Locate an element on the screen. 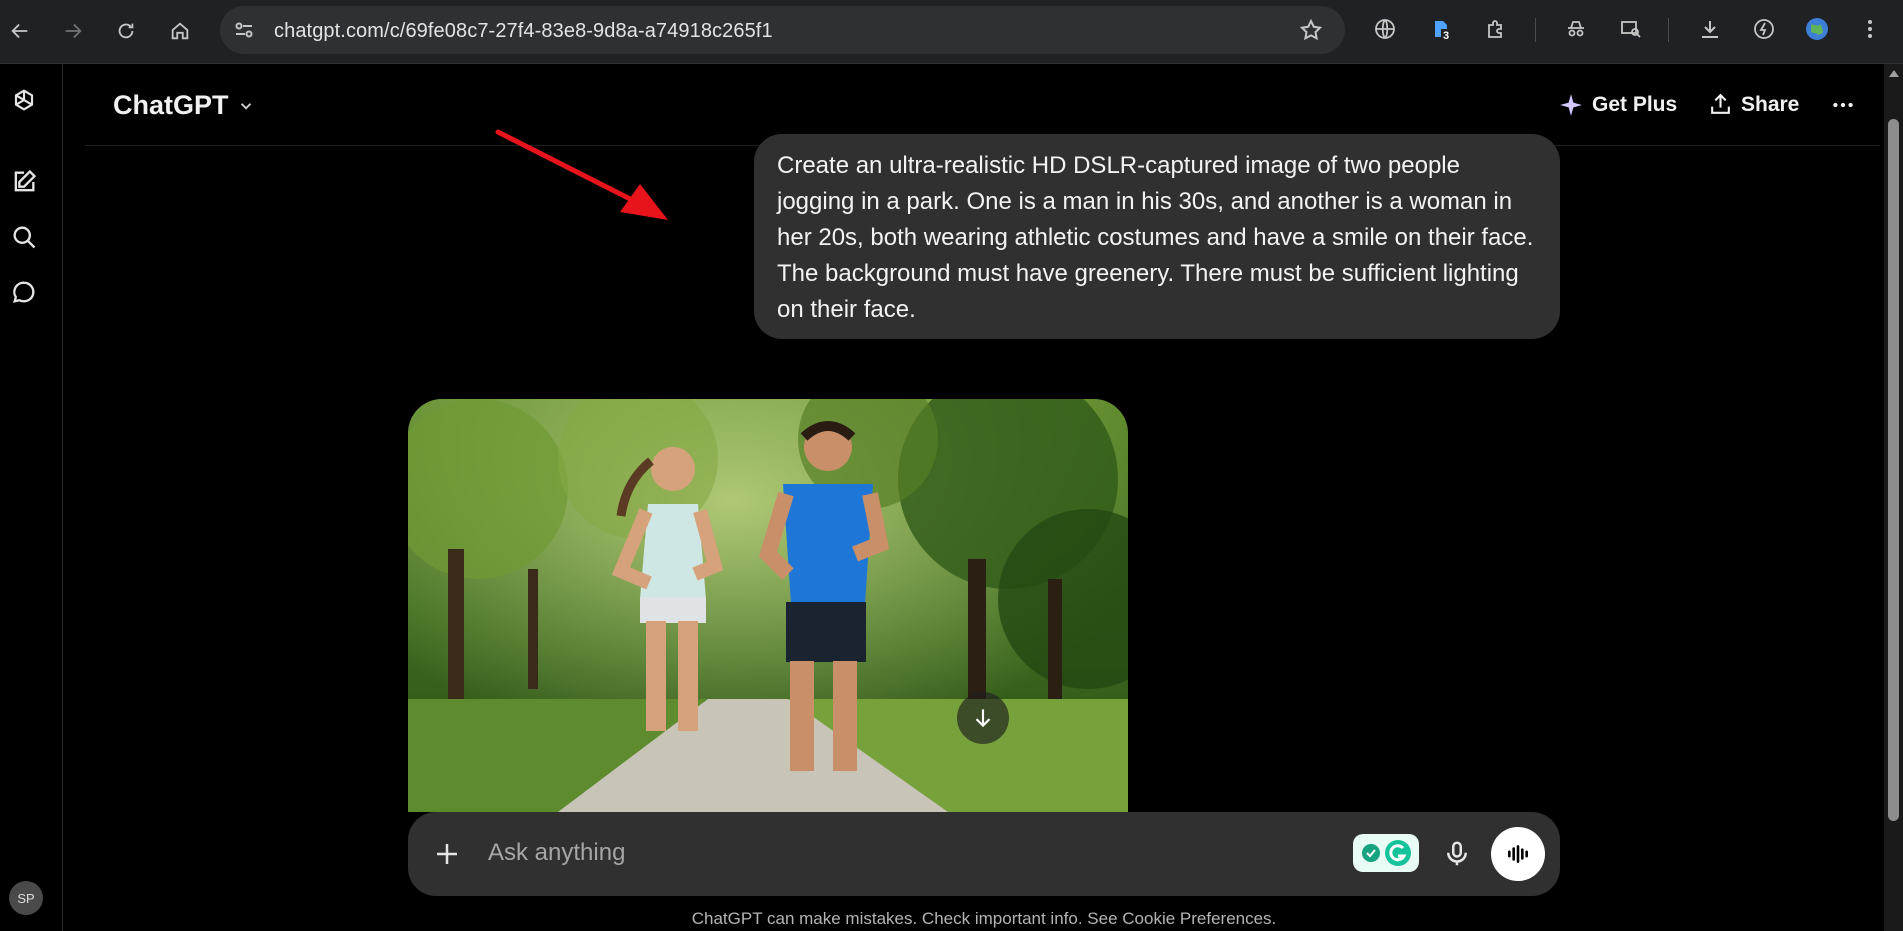 The height and width of the screenshot is (931, 1903). voice-mode-button is located at coordinates (1518, 854).